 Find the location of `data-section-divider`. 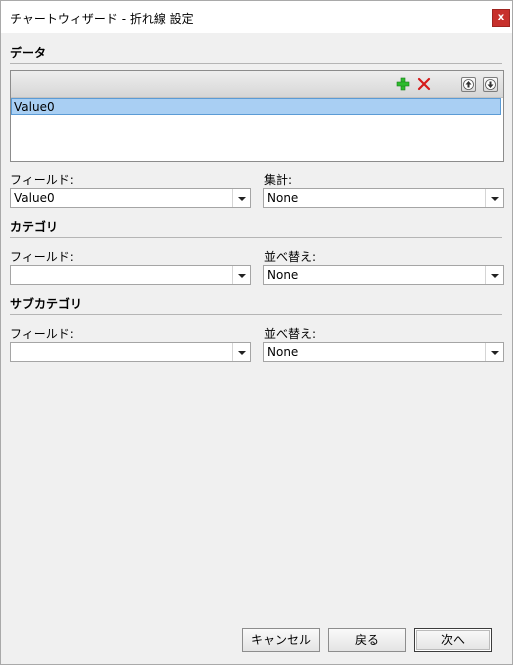

data-section-divider is located at coordinates (256, 63).